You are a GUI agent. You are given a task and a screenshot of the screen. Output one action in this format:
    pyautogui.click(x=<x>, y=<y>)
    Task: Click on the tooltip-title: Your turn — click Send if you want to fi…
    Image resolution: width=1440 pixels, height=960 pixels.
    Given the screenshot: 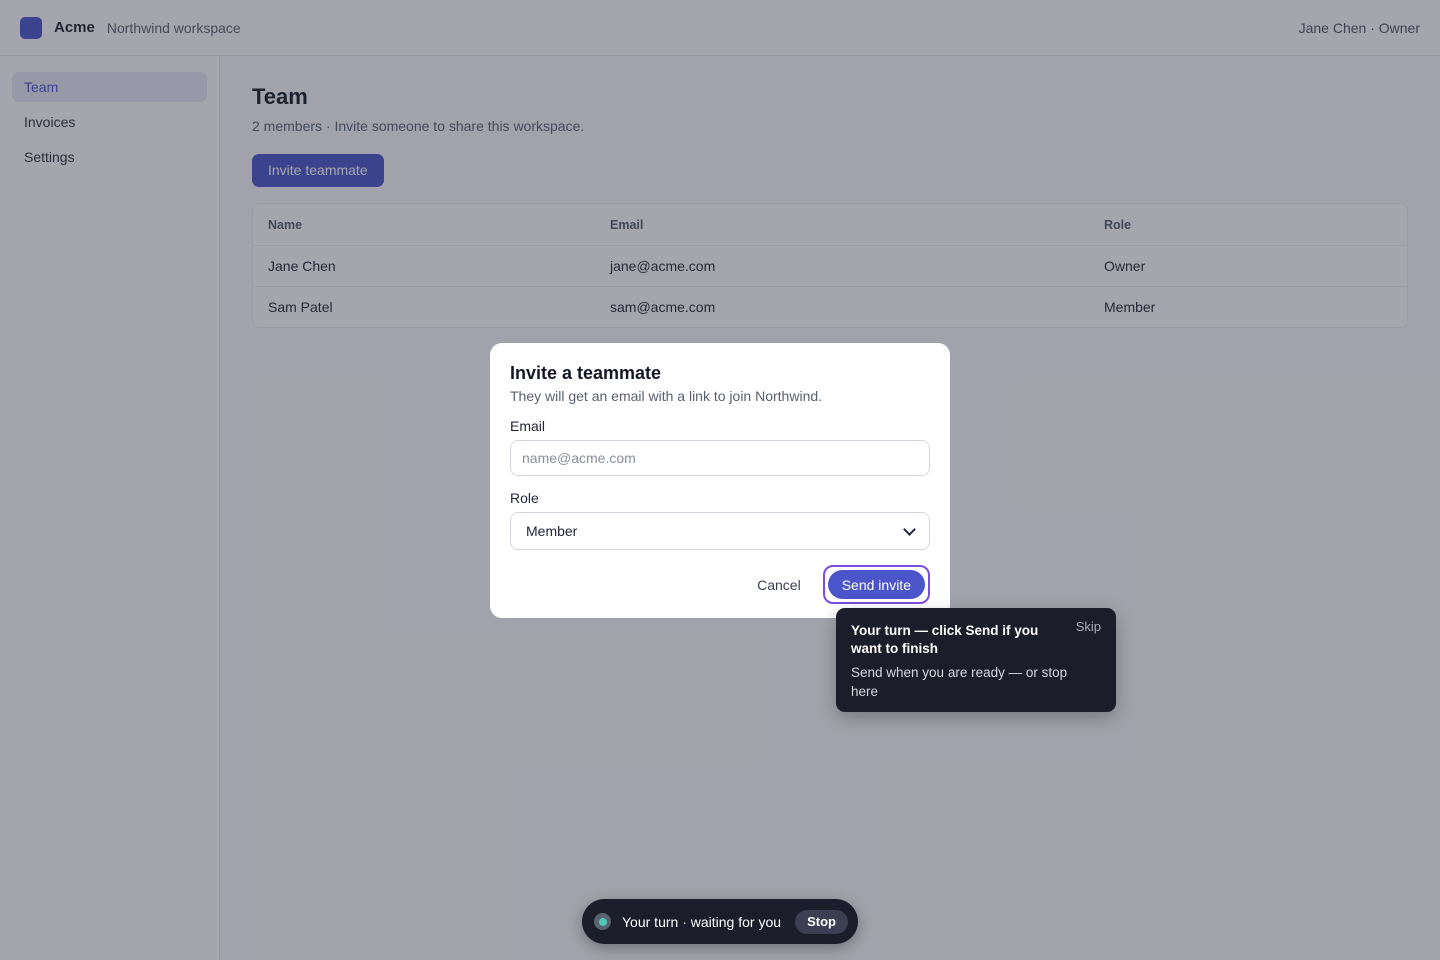 What is the action you would take?
    pyautogui.click(x=945, y=639)
    